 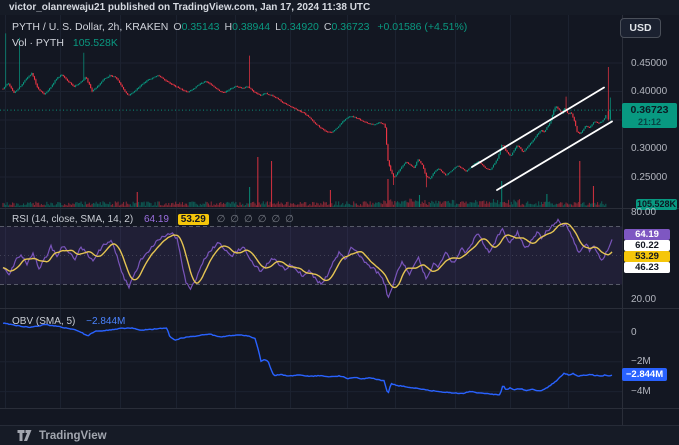 I want to click on volume-title: Vol · PYTH, so click(x=38, y=43).